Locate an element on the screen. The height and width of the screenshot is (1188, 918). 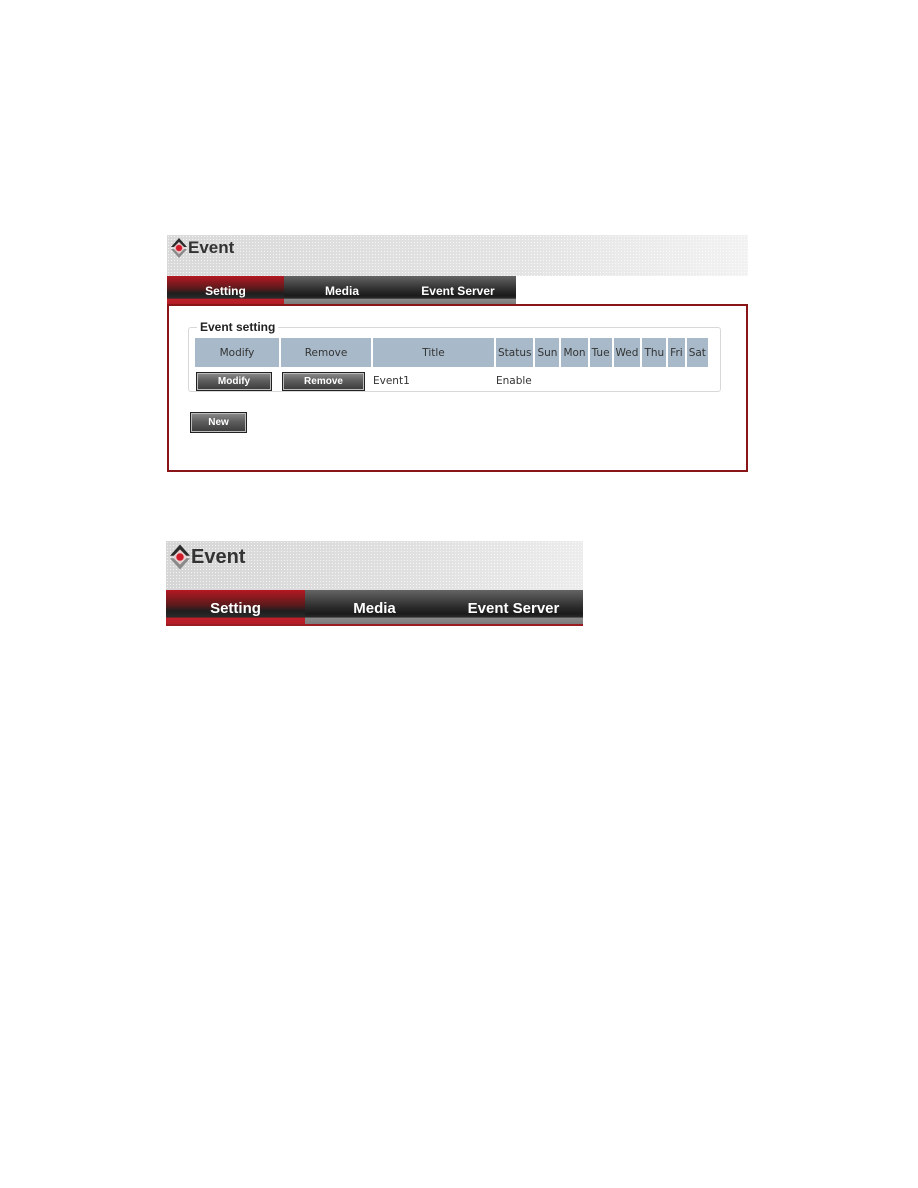
day-sat-cell is located at coordinates (697, 381).